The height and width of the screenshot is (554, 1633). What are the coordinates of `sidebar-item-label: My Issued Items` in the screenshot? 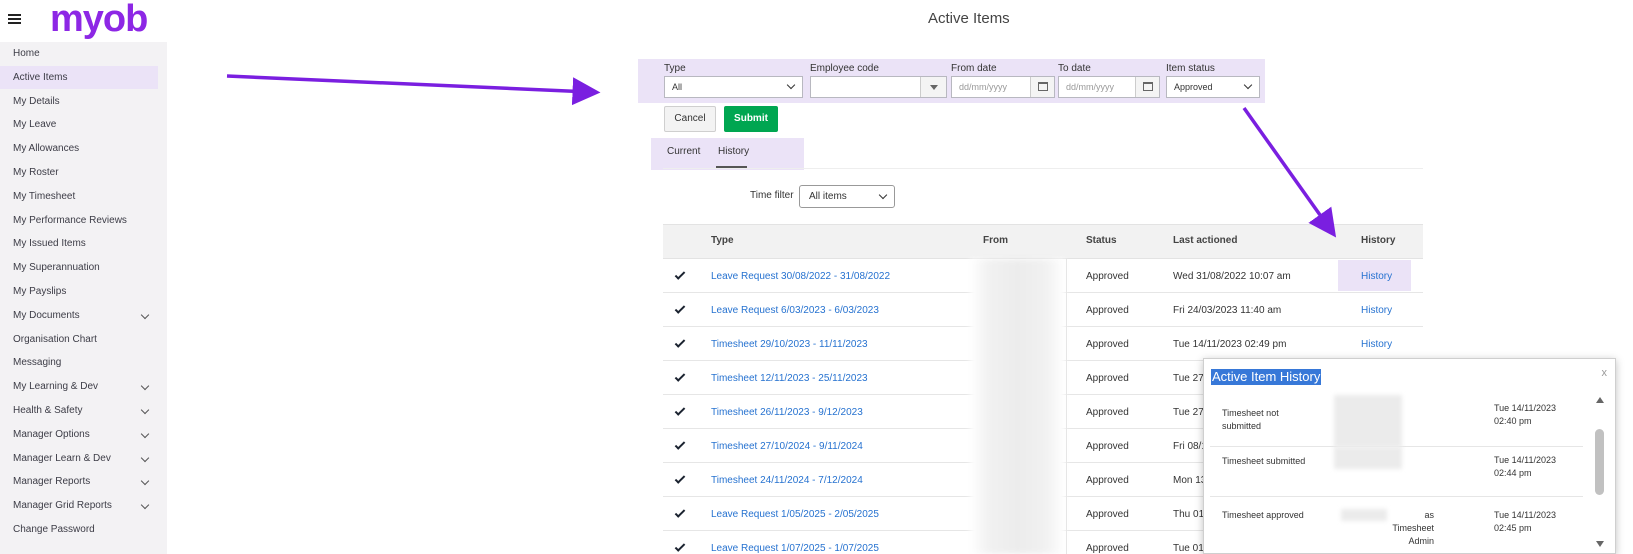 It's located at (49, 244).